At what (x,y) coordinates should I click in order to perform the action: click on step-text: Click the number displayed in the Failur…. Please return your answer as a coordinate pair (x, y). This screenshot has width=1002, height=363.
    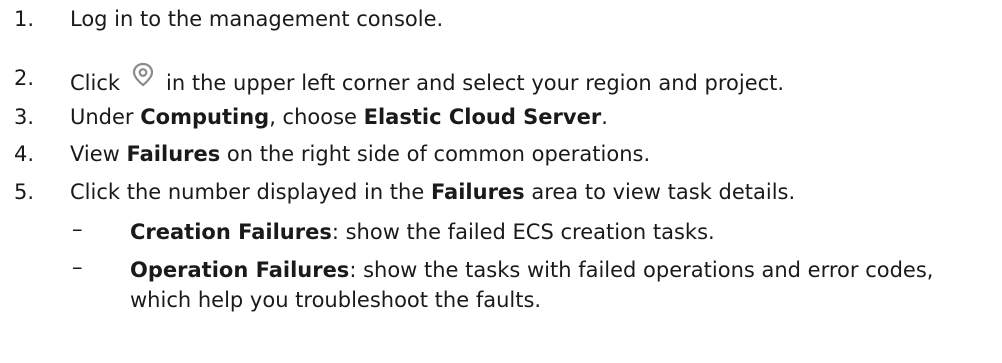
    Looking at the image, I should click on (432, 192).